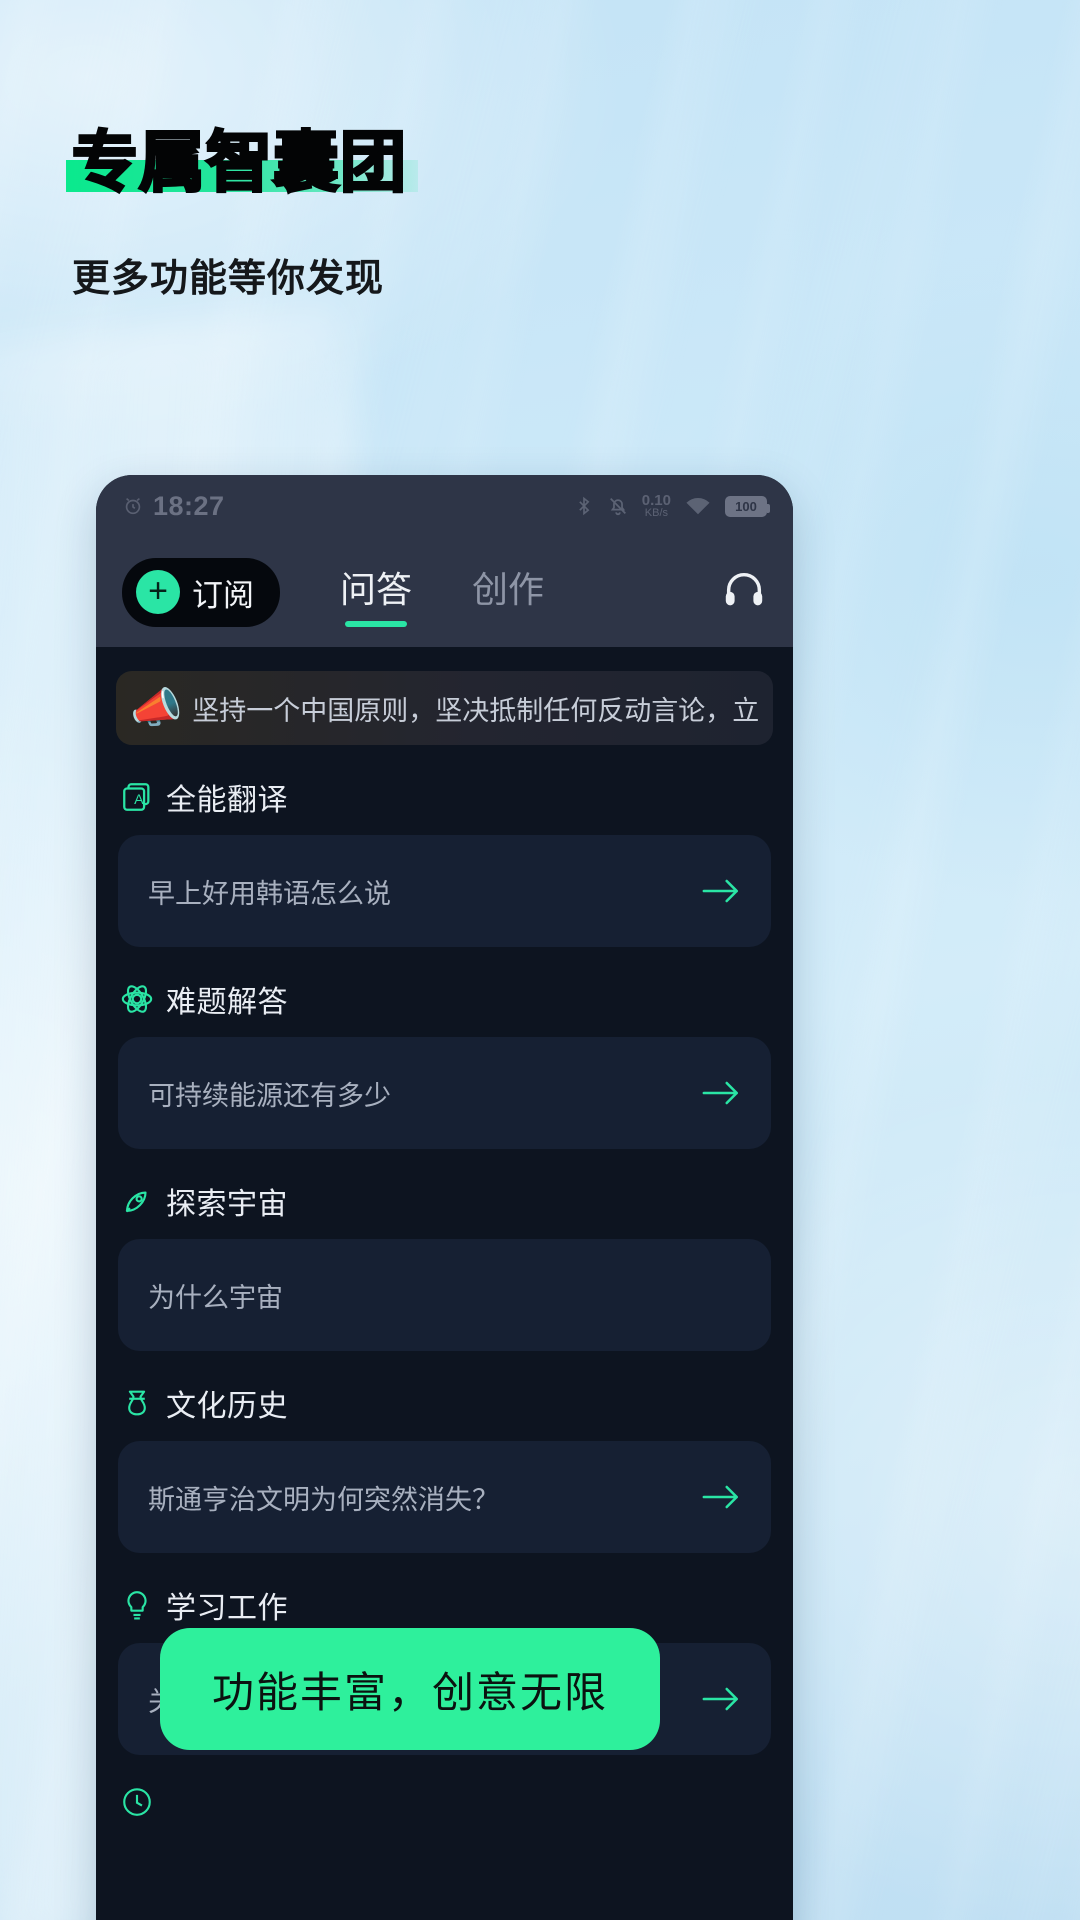 Image resolution: width=1080 pixels, height=1920 pixels. What do you see at coordinates (269, 893) in the screenshot?
I see `suggestion-text: 早上好用韩语怎么说` at bounding box center [269, 893].